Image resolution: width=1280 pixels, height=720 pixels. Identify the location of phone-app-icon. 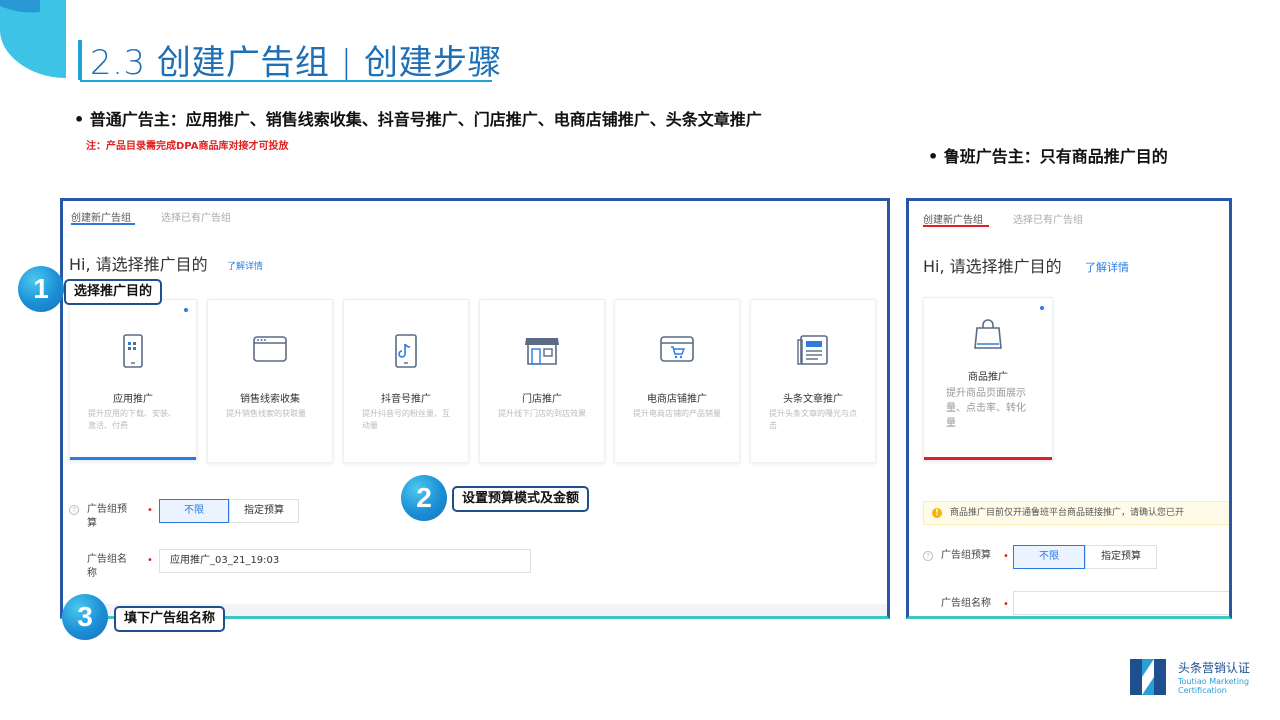
(133, 351).